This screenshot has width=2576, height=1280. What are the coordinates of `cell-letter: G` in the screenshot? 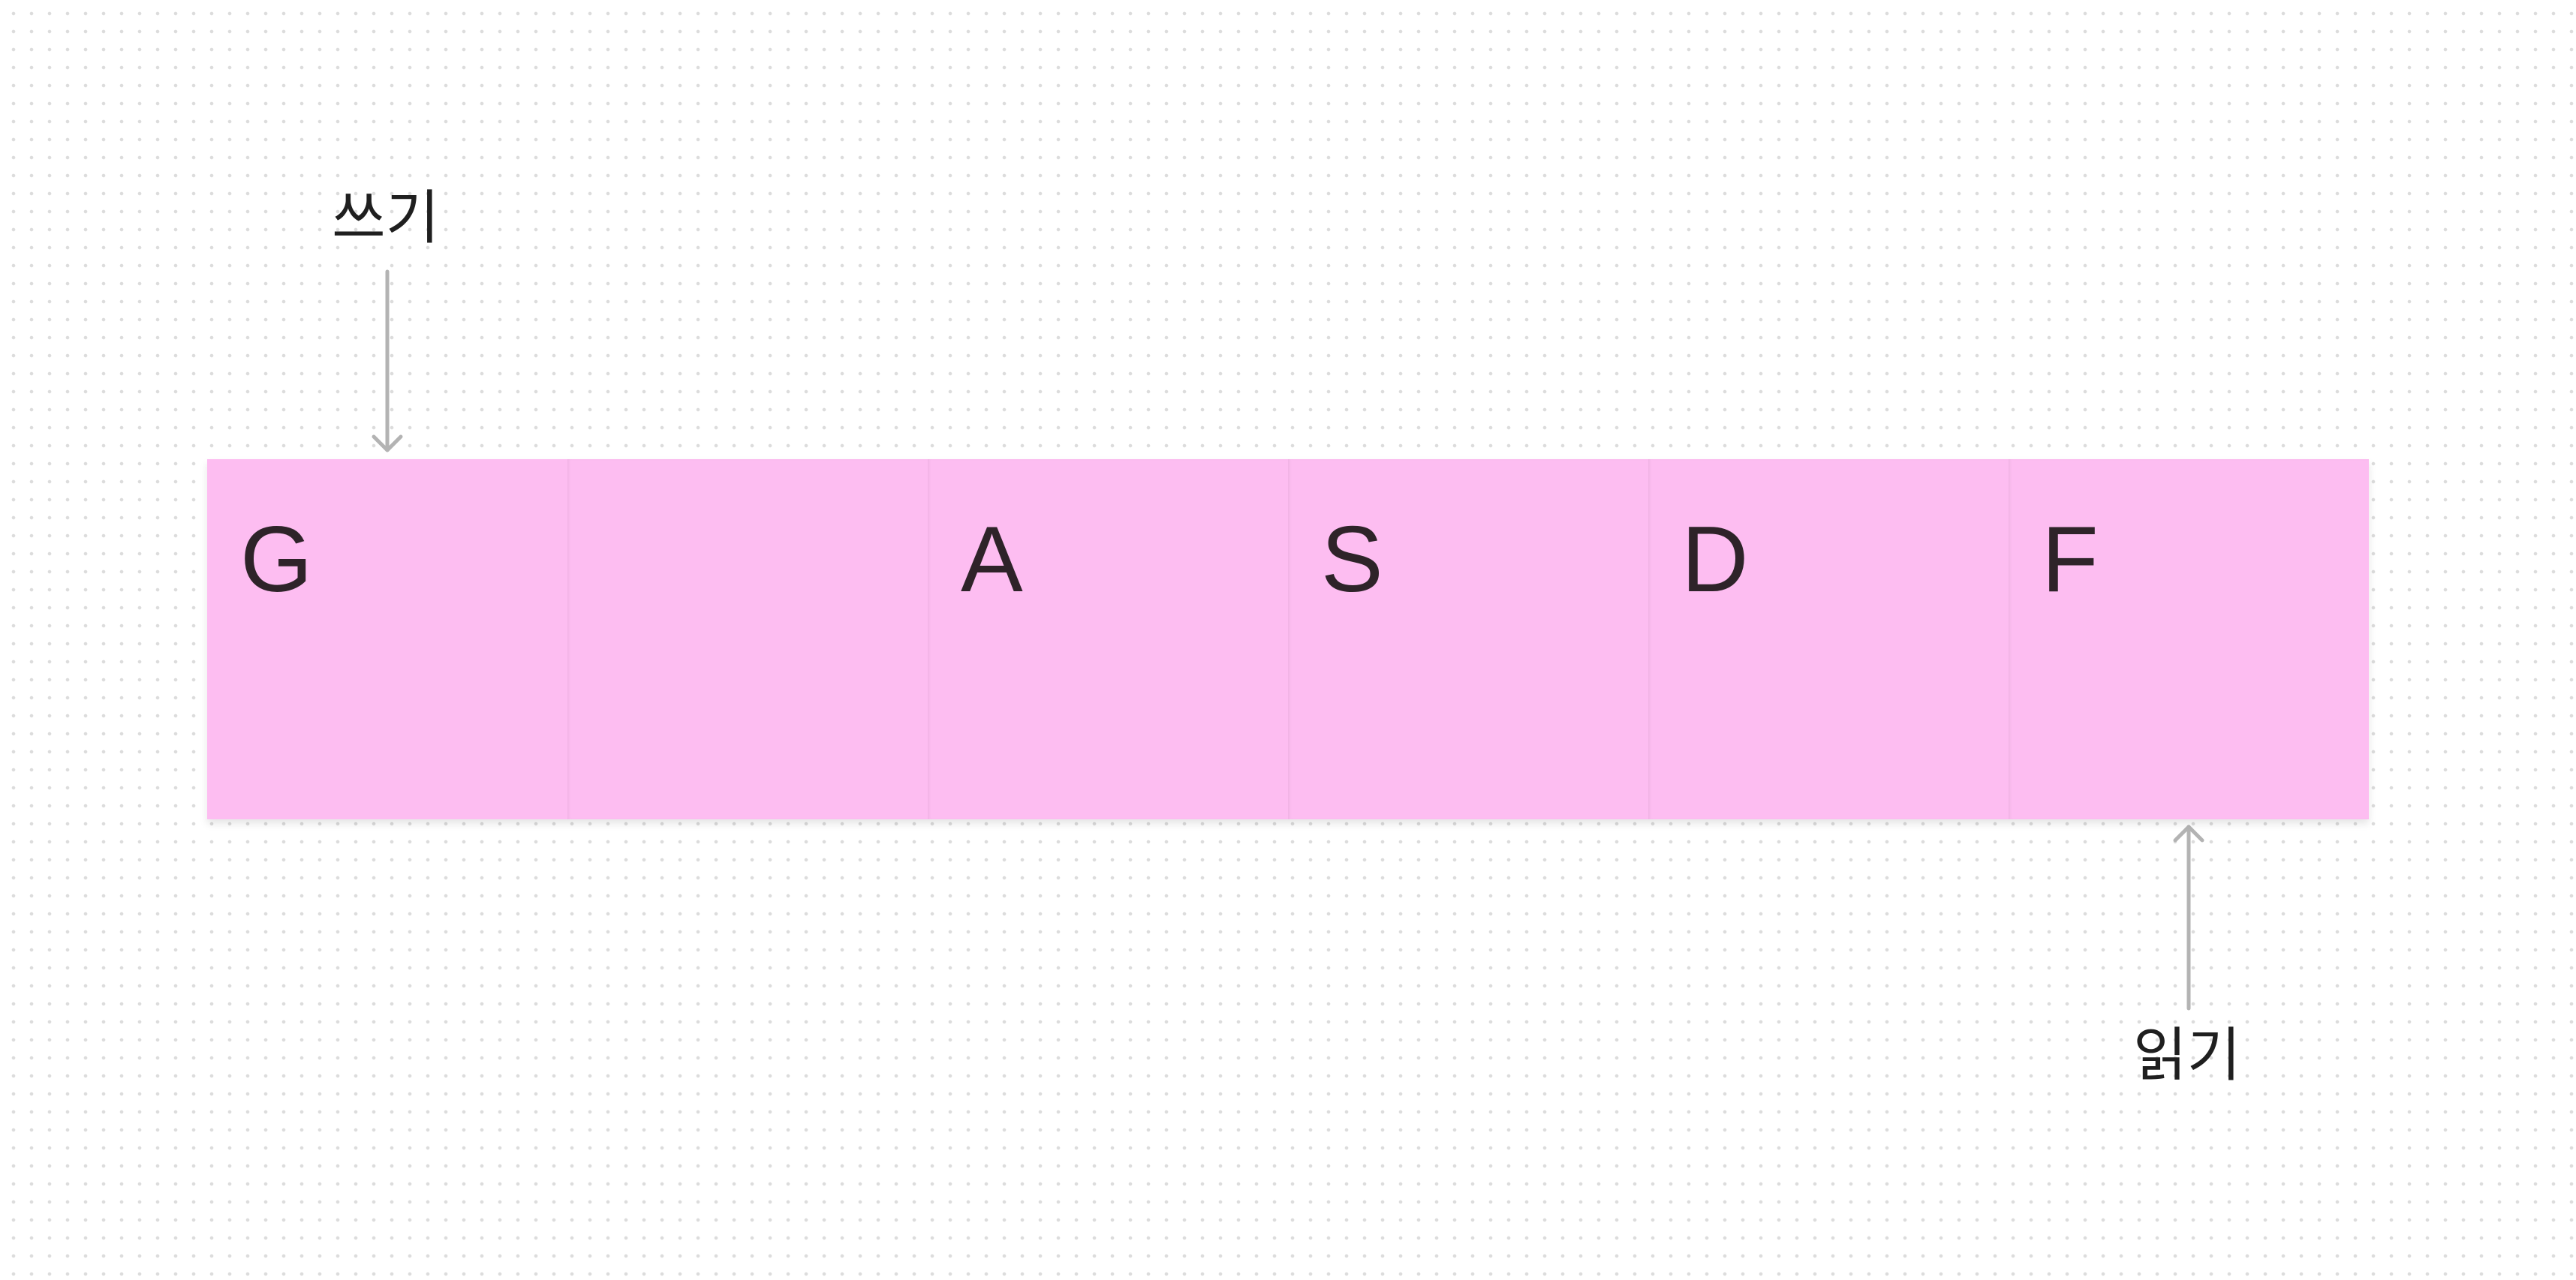 It's located at (276, 559).